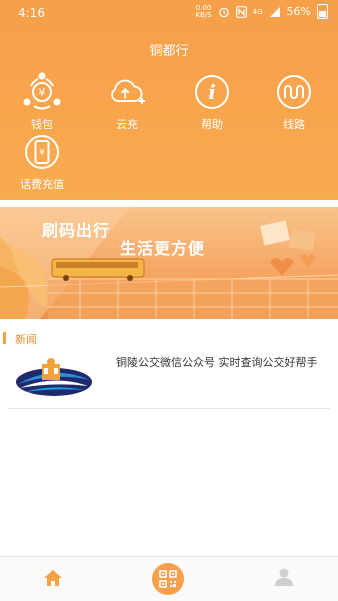 This screenshot has width=338, height=601. I want to click on status-bar: 4:16 0.00 KB/S 4G 56%, so click(169, 12).